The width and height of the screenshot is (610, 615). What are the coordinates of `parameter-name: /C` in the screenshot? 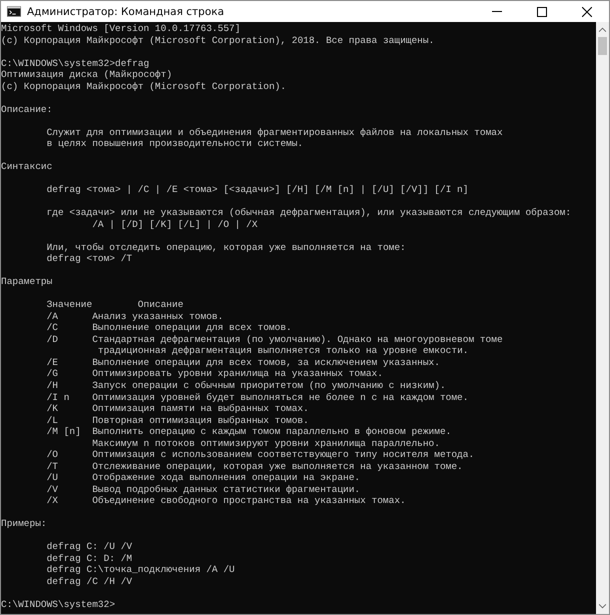 It's located at (52, 328).